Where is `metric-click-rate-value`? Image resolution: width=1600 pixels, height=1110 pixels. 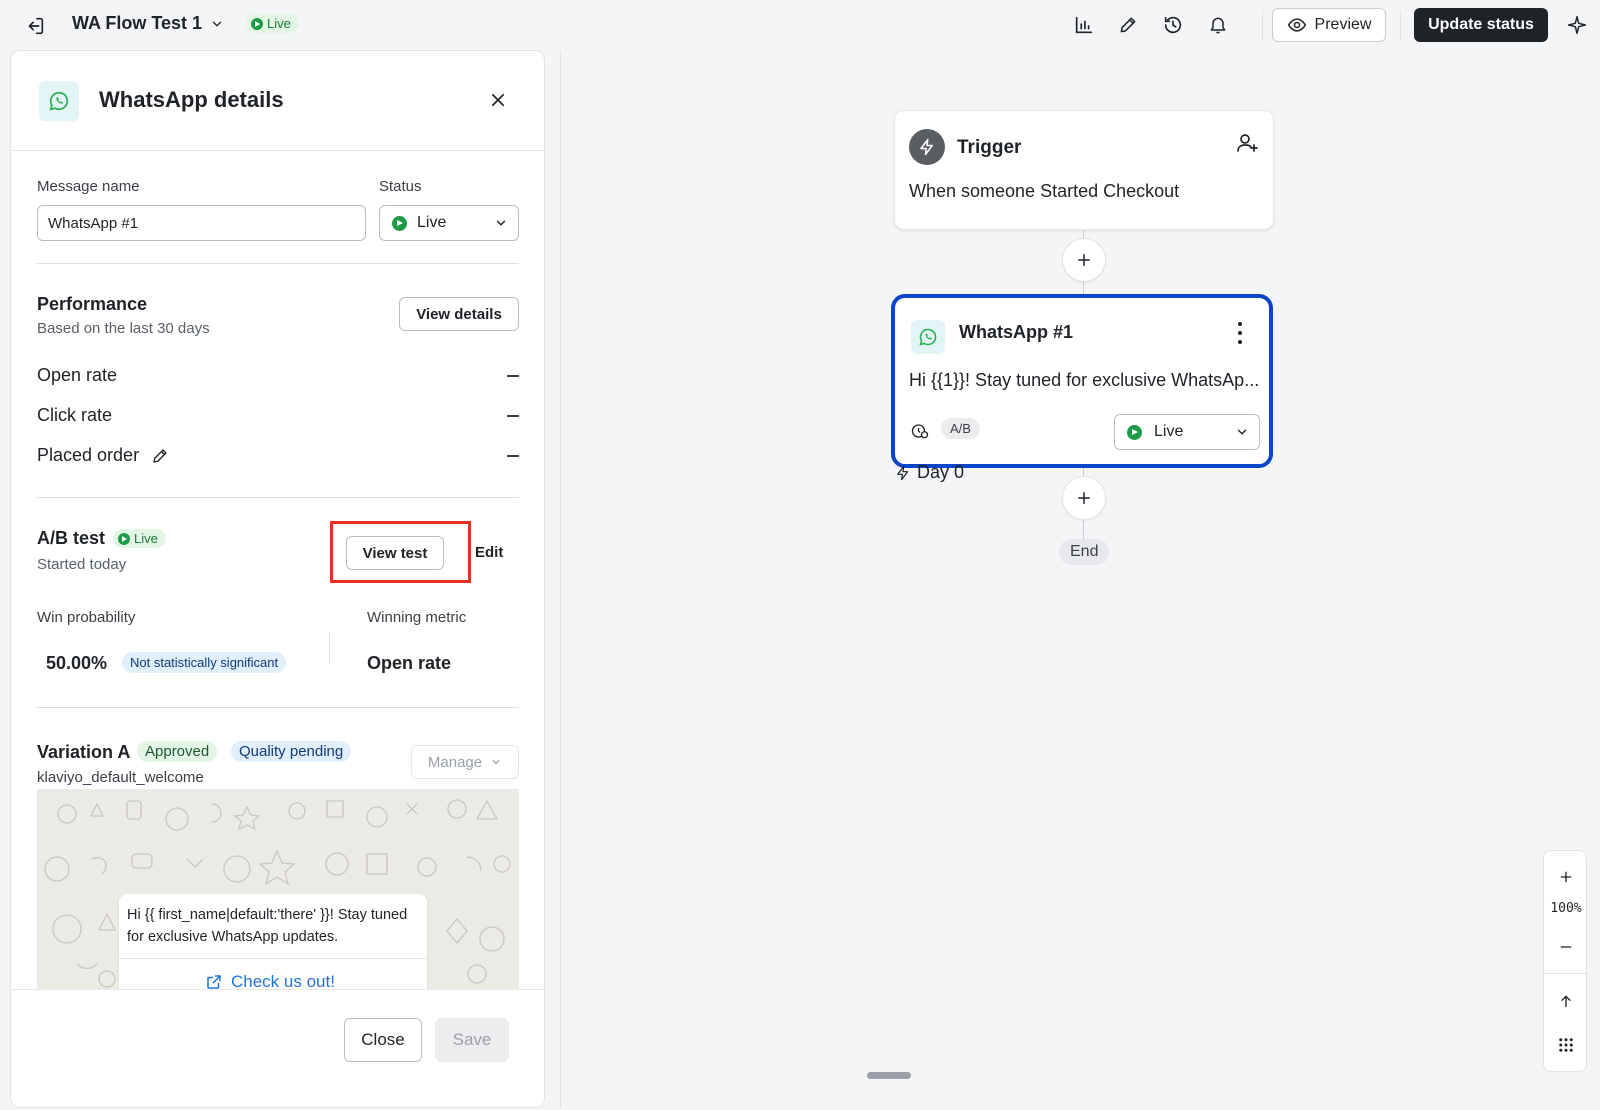
metric-click-rate-value is located at coordinates (513, 416).